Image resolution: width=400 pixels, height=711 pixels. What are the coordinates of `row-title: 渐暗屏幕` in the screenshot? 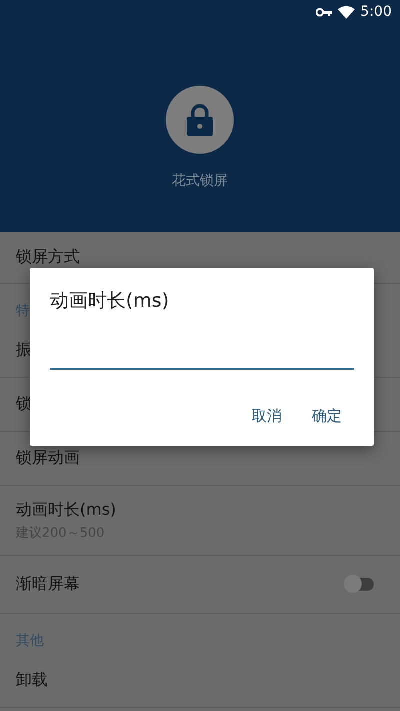 It's located at (48, 584).